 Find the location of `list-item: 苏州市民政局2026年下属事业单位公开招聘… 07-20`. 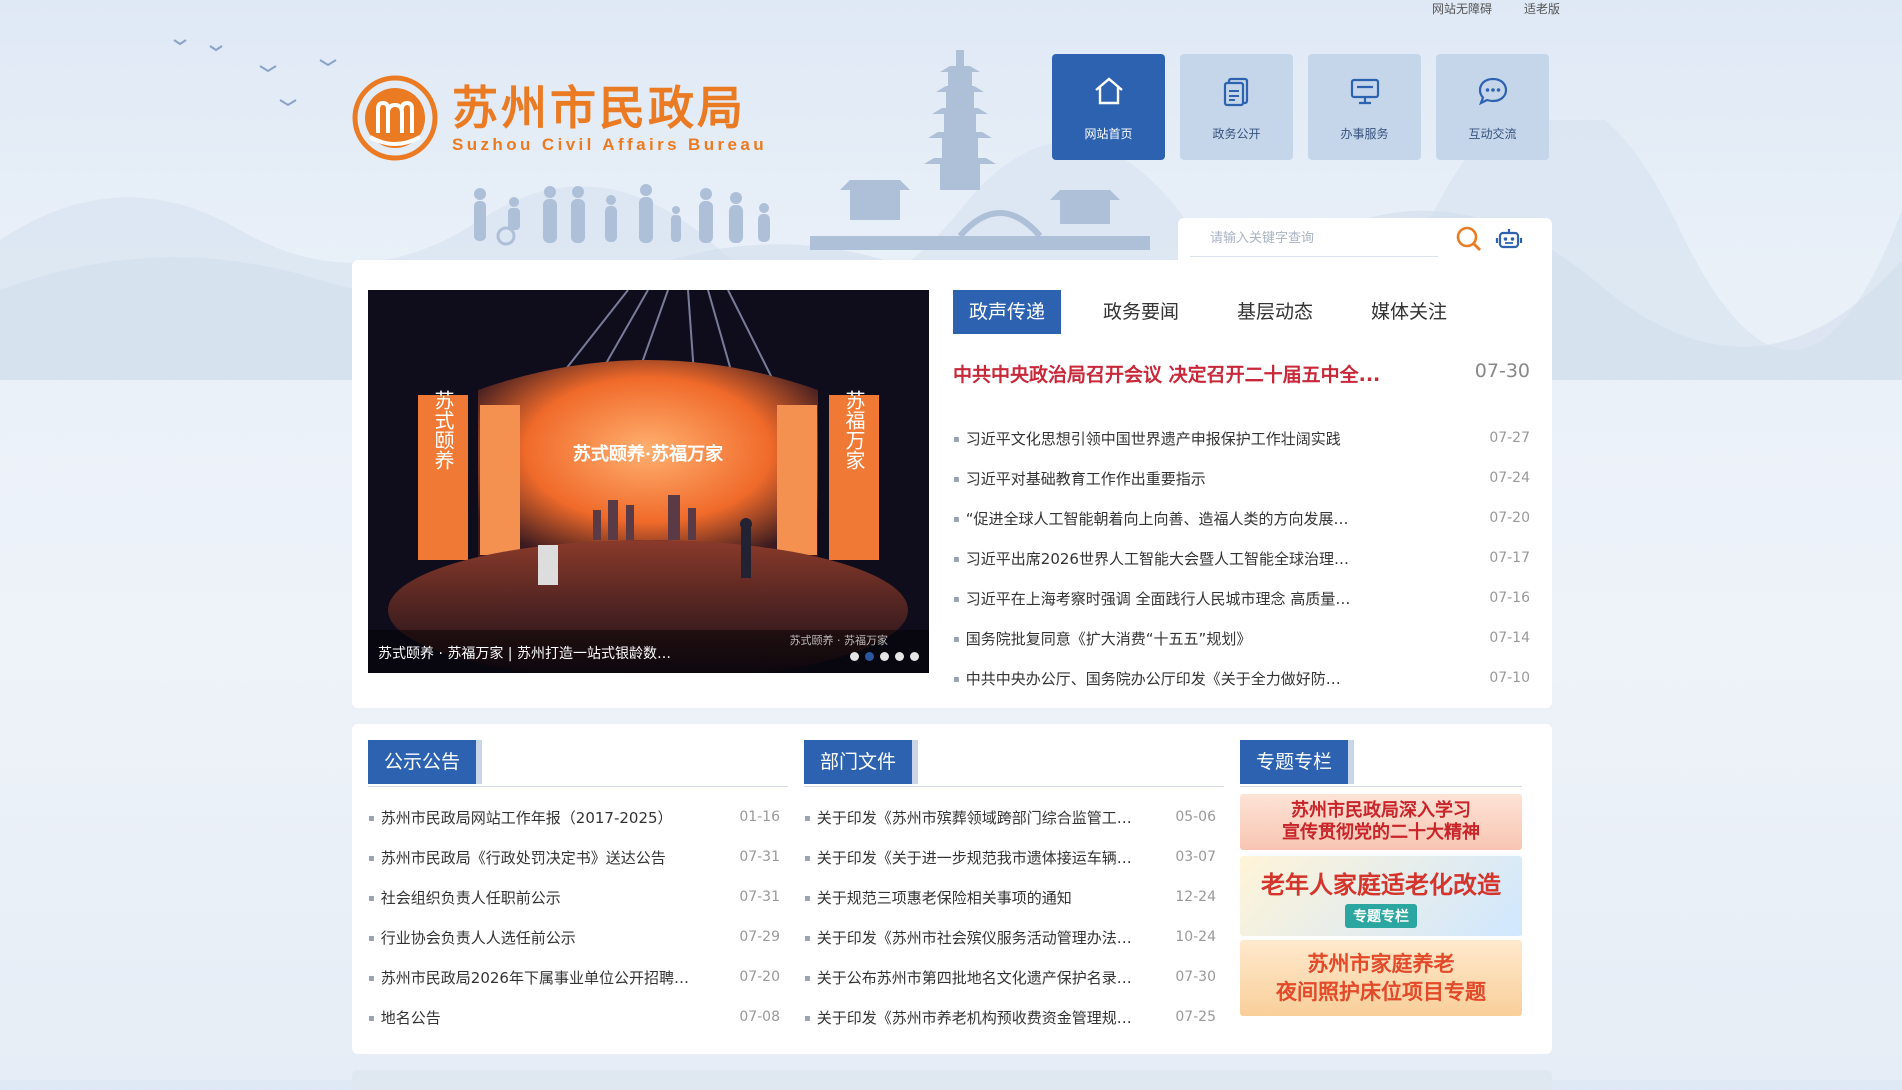

list-item: 苏州市民政局2026年下属事业单位公开招聘… 07-20 is located at coordinates (574, 977).